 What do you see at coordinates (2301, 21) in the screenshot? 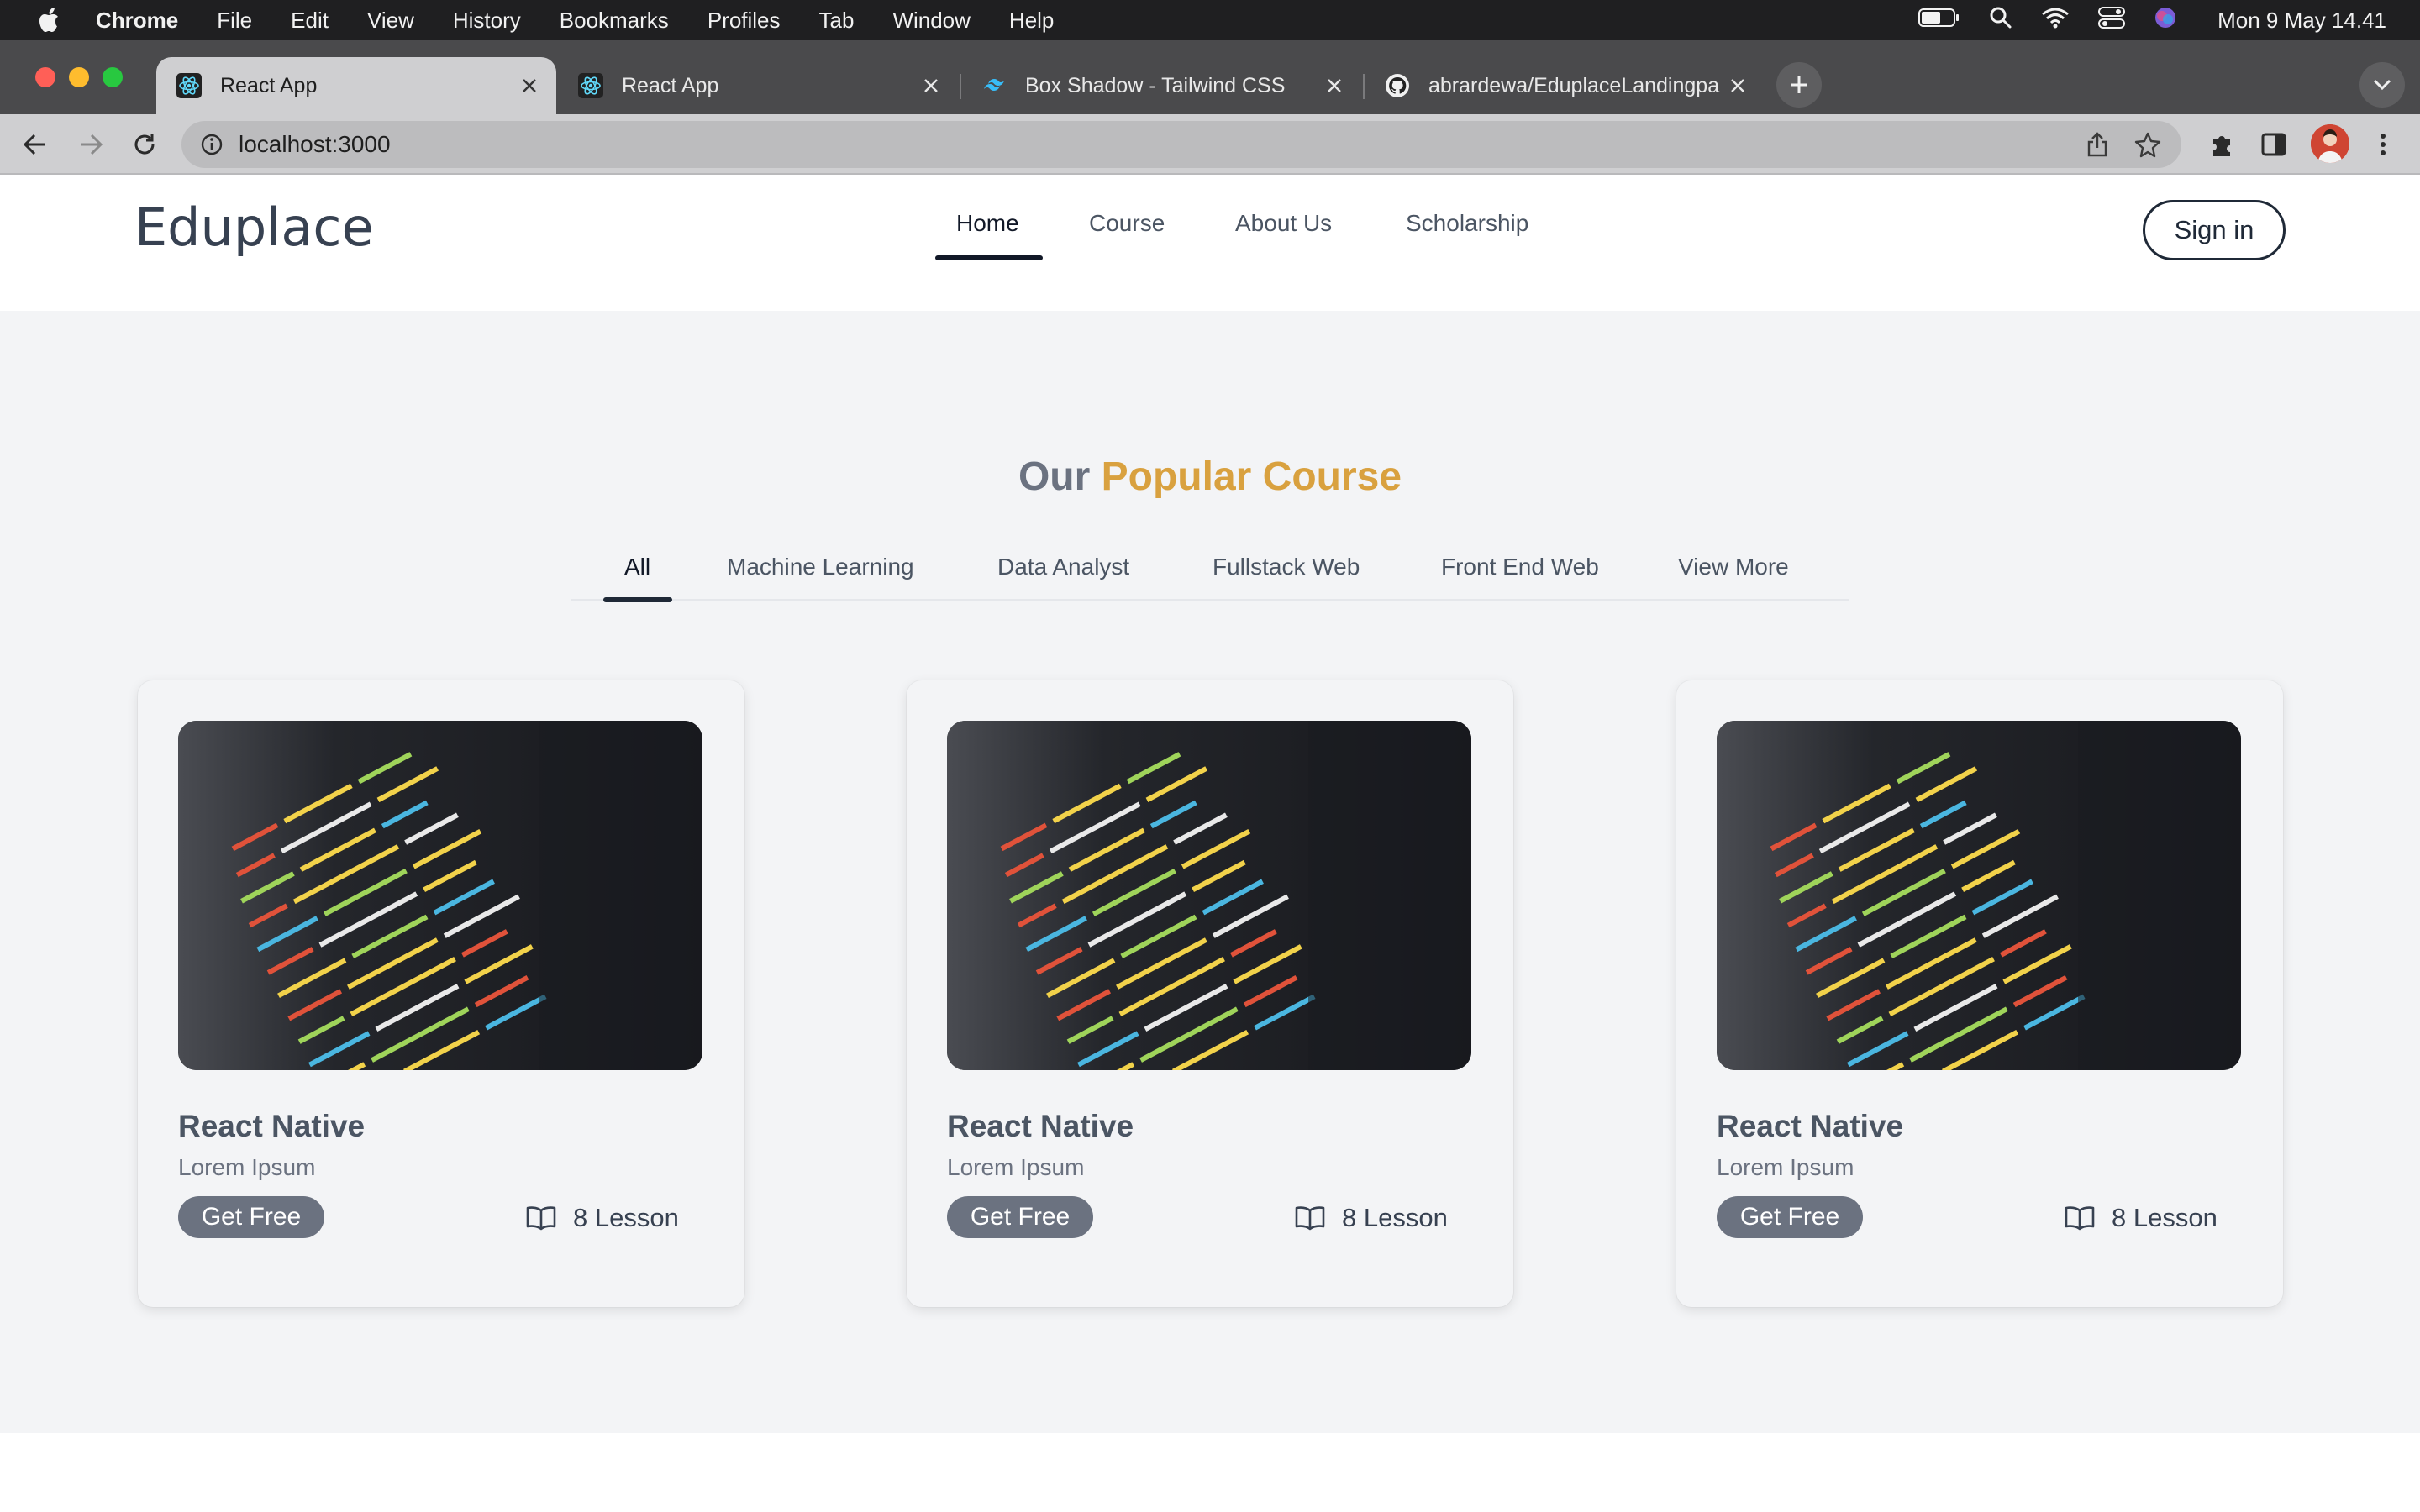
I see `clock-text: Mon 9 May 14.41` at bounding box center [2301, 21].